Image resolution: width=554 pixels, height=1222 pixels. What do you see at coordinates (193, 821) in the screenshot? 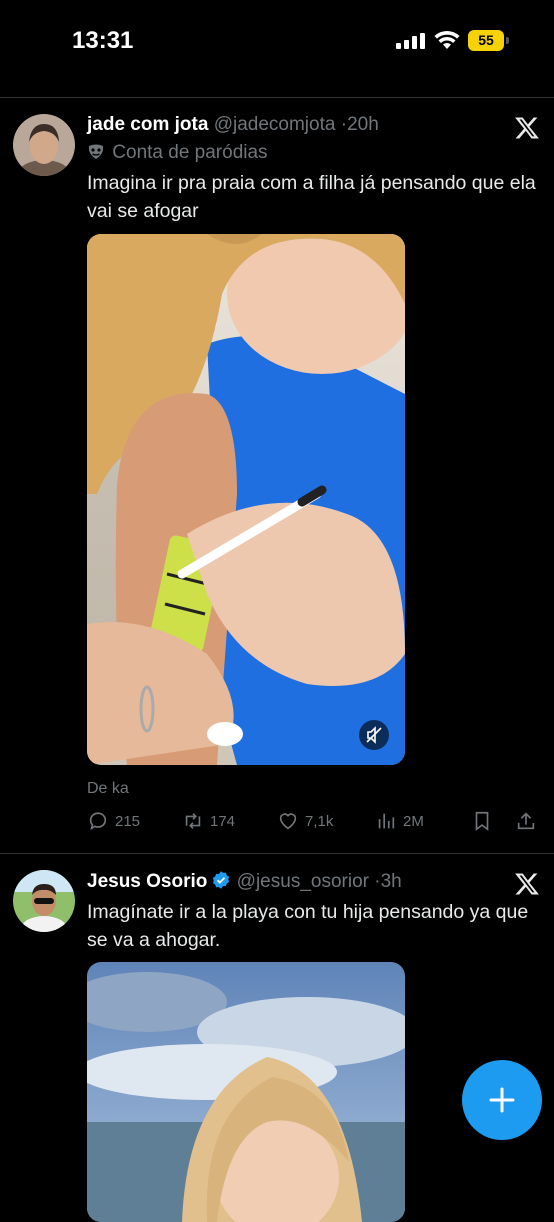
I see `repost-icon` at bounding box center [193, 821].